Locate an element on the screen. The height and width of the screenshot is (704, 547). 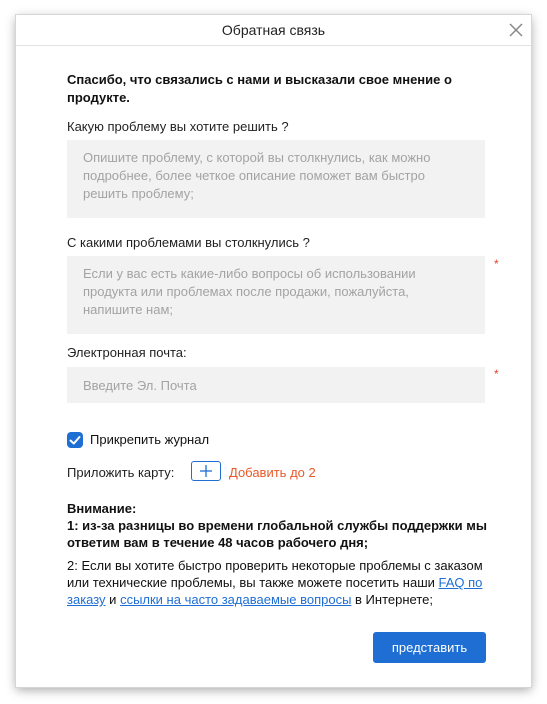
check-icon is located at coordinates (75, 440).